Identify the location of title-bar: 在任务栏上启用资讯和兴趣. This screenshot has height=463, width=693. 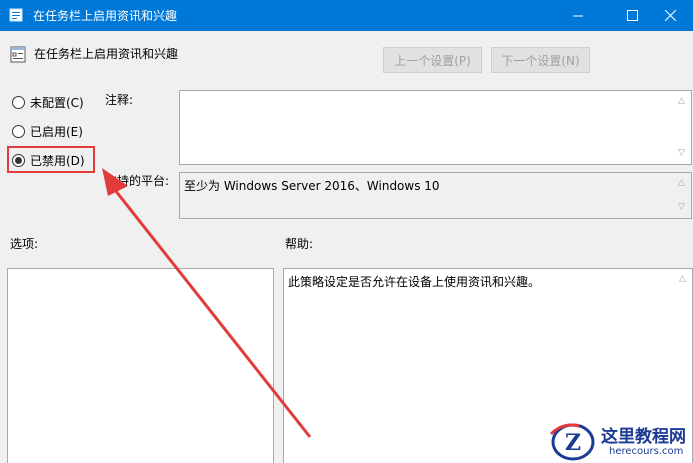
(346, 15).